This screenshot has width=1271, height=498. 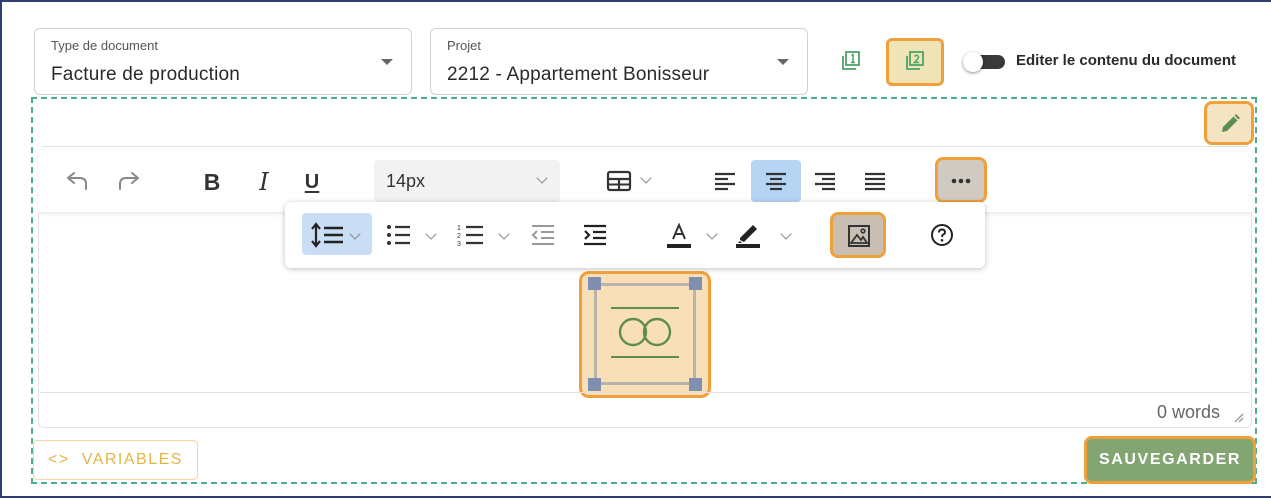 I want to click on resize-handle-bottom-left, so click(x=594, y=384).